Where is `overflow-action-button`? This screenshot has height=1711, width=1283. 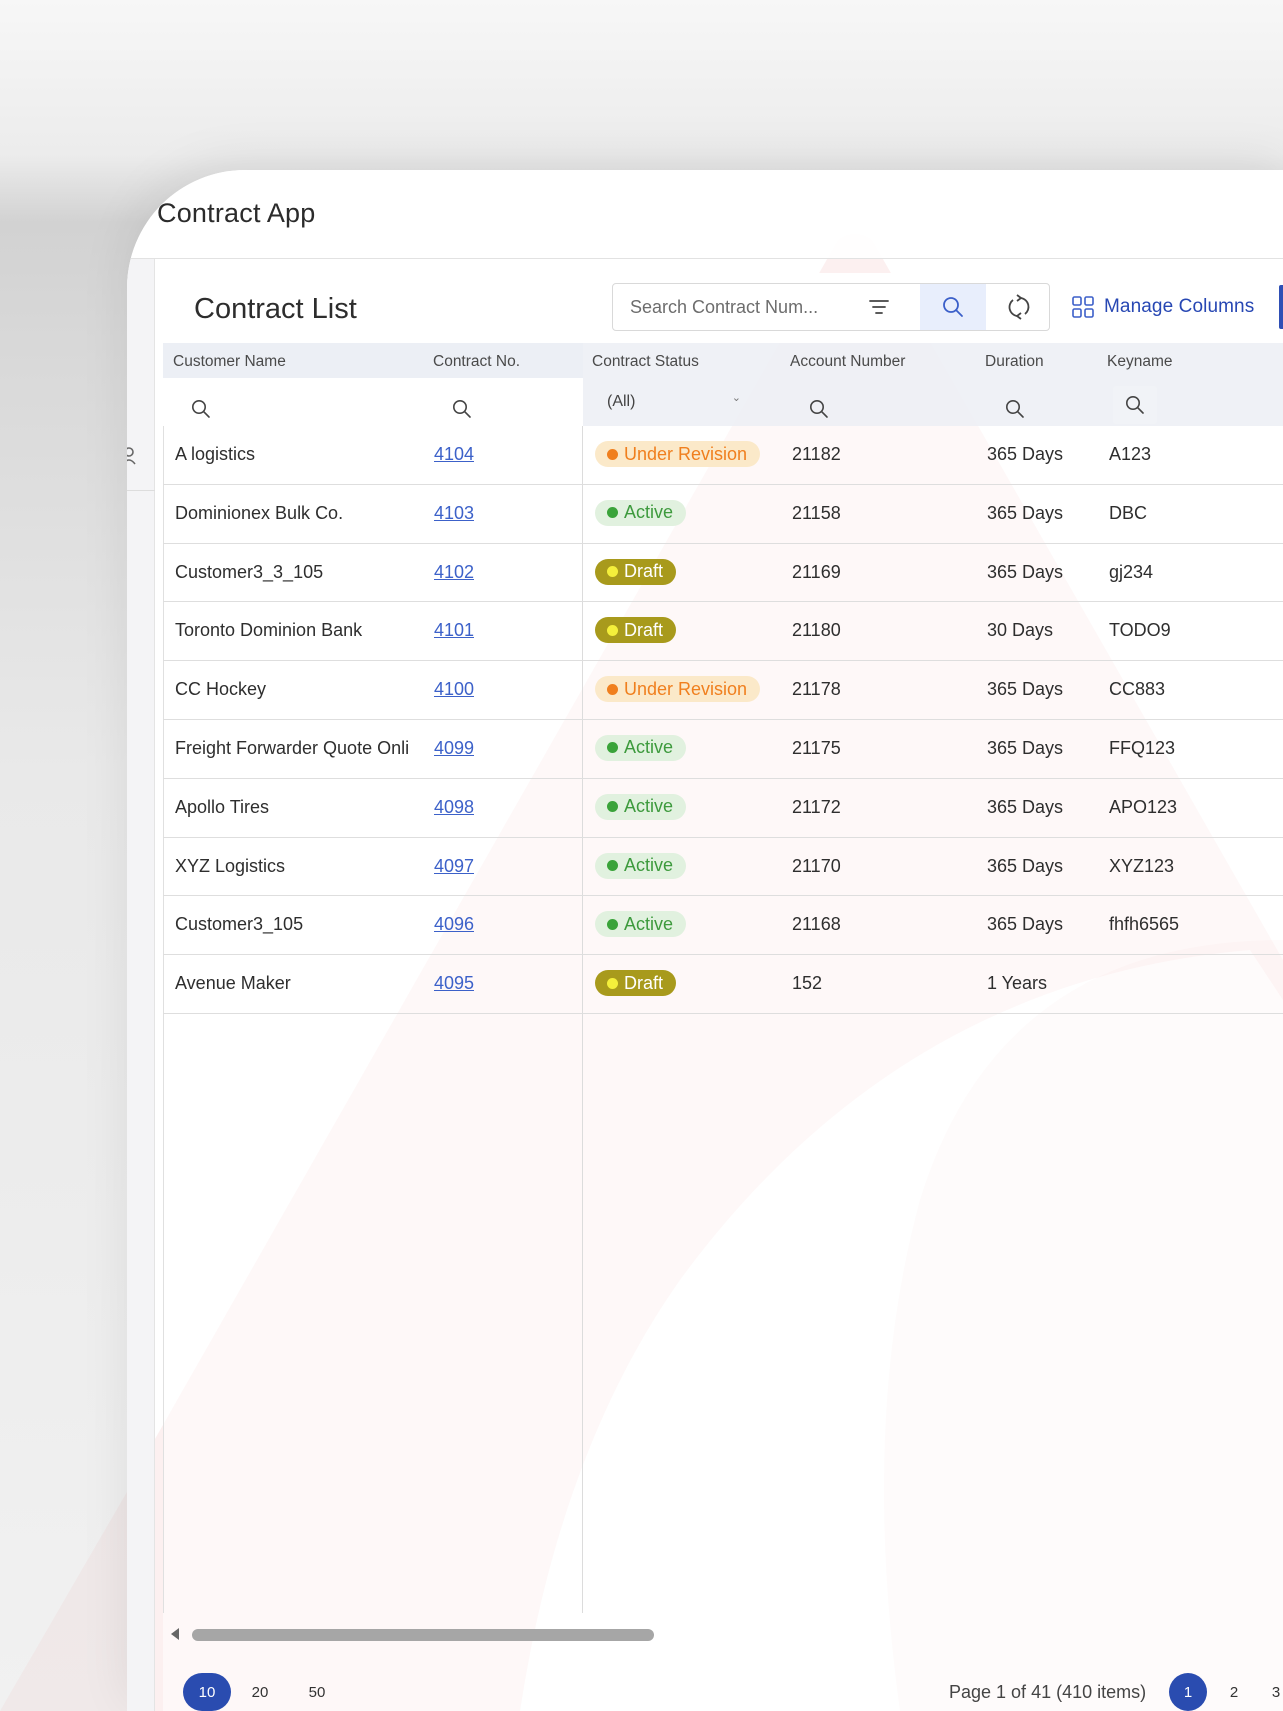
overflow-action-button is located at coordinates (1281, 307).